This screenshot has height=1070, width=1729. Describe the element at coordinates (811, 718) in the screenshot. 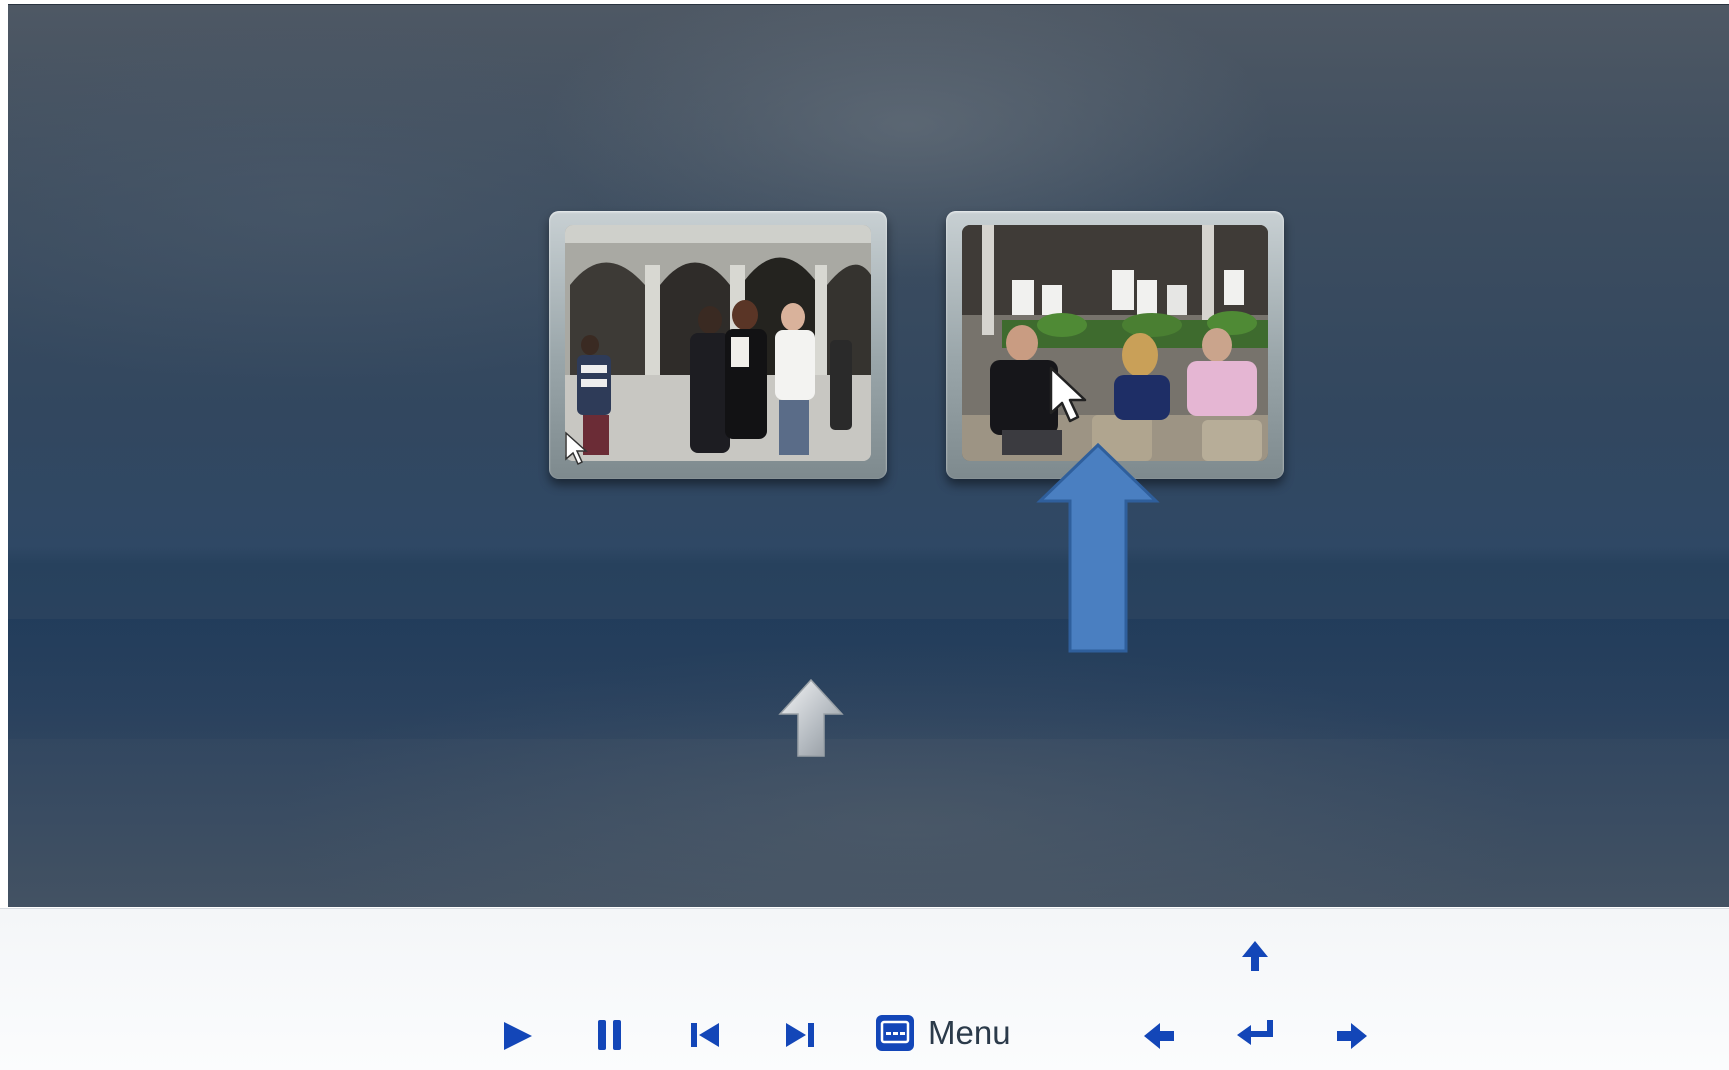

I see `navigate-up-icon` at that location.